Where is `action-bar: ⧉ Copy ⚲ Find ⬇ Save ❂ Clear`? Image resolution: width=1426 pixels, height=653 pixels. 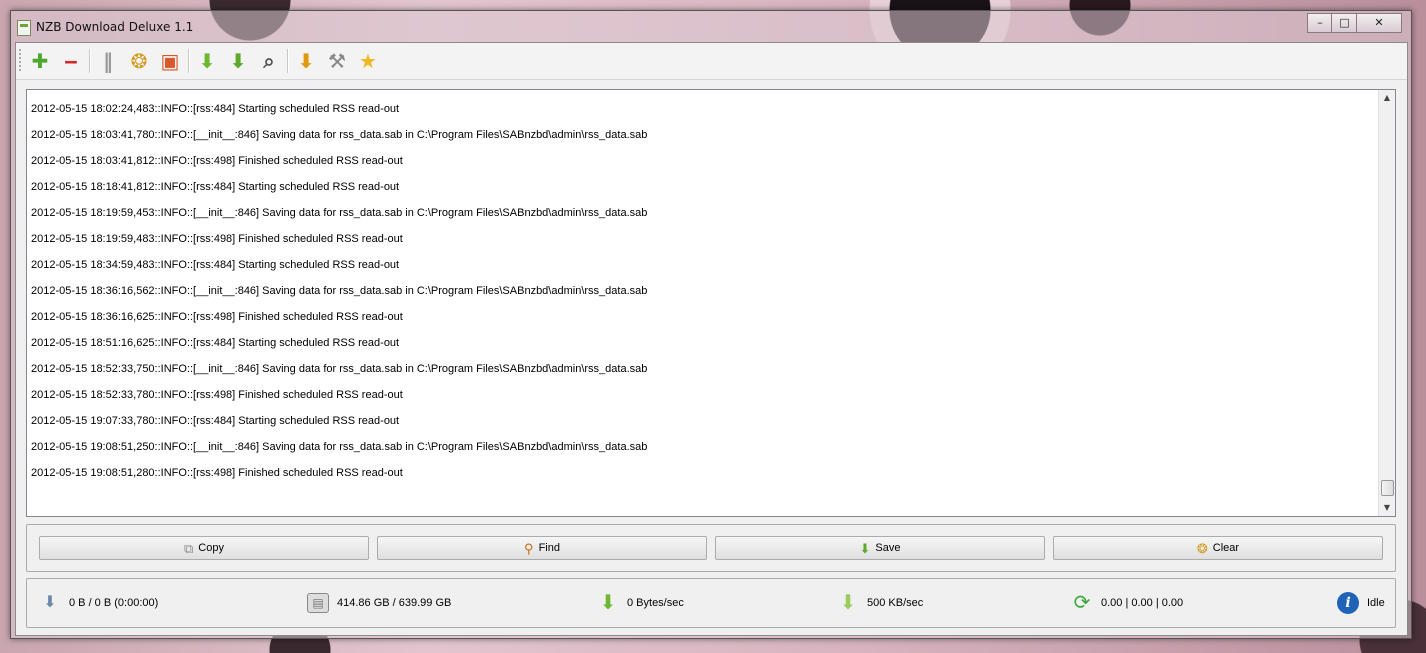
action-bar: ⧉ Copy ⚲ Find ⬇ Save ❂ Clear is located at coordinates (711, 548).